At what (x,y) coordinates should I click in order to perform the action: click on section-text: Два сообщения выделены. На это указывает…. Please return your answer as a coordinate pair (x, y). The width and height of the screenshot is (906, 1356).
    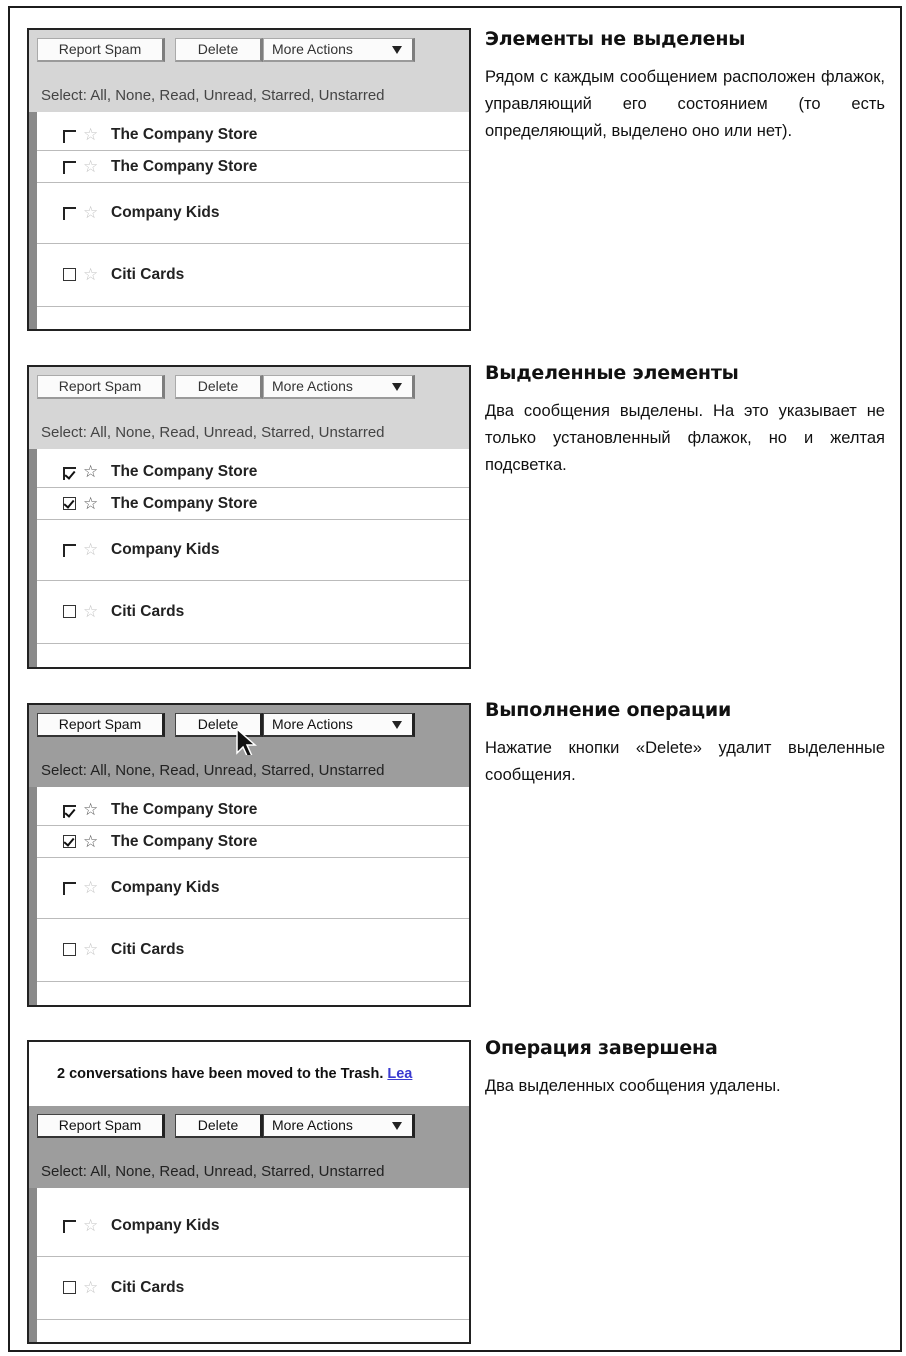
    Looking at the image, I should click on (685, 438).